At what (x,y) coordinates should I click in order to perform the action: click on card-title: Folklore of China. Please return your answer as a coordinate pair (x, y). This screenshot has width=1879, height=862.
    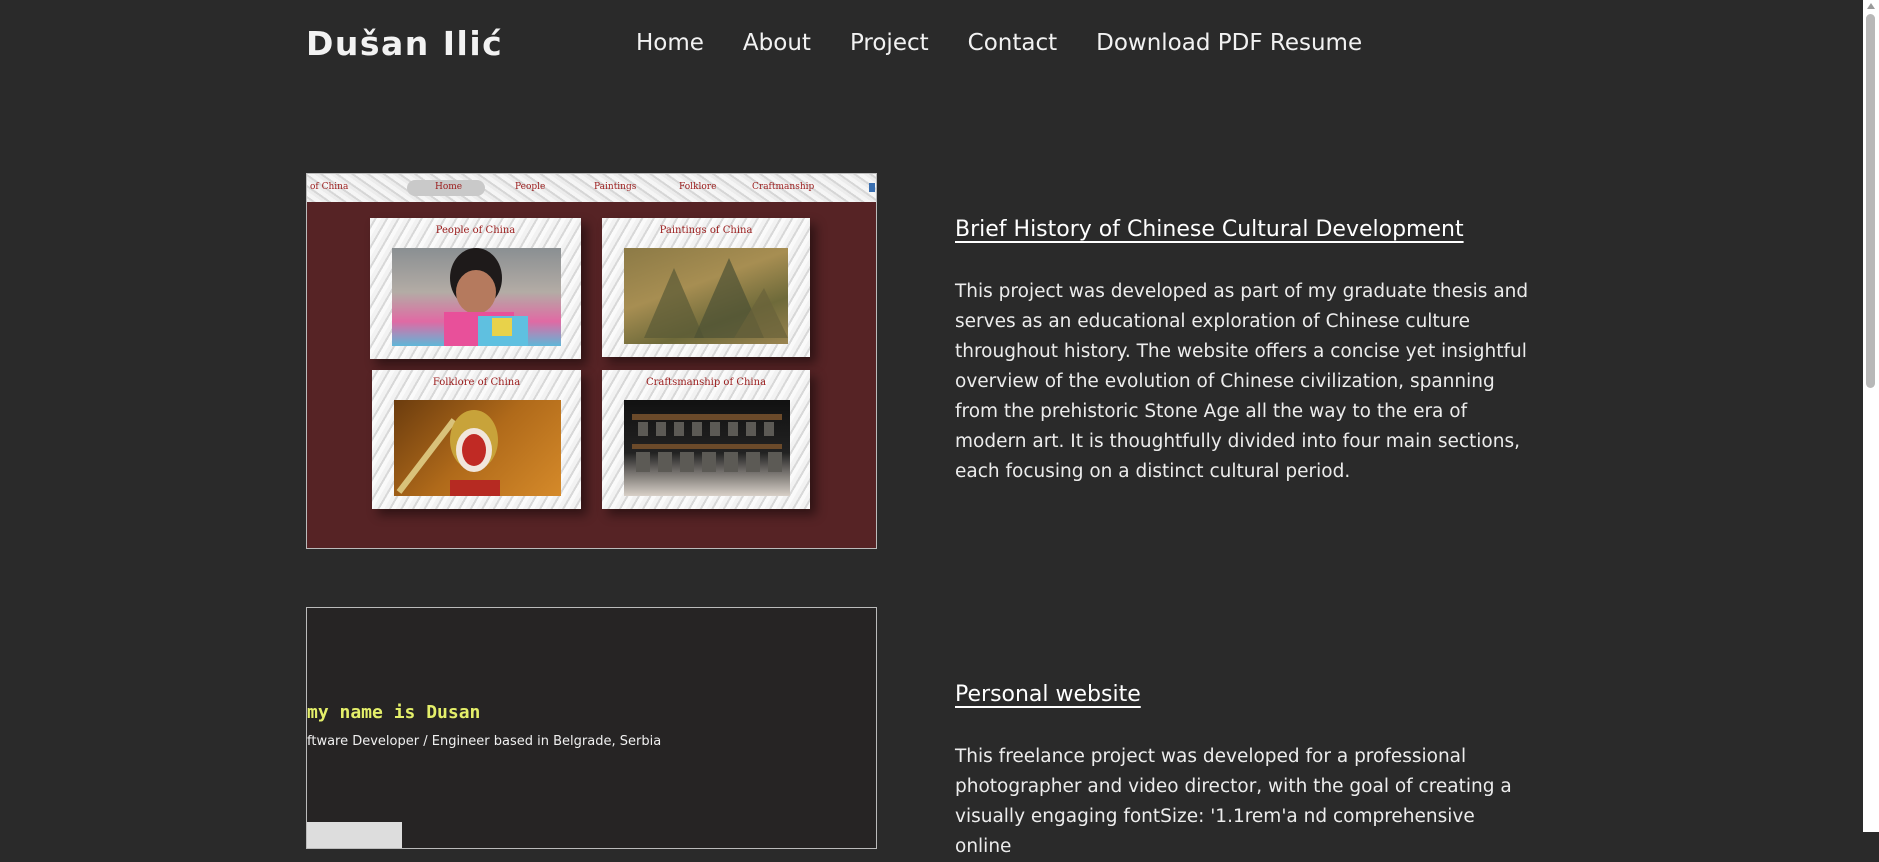
    Looking at the image, I should click on (476, 382).